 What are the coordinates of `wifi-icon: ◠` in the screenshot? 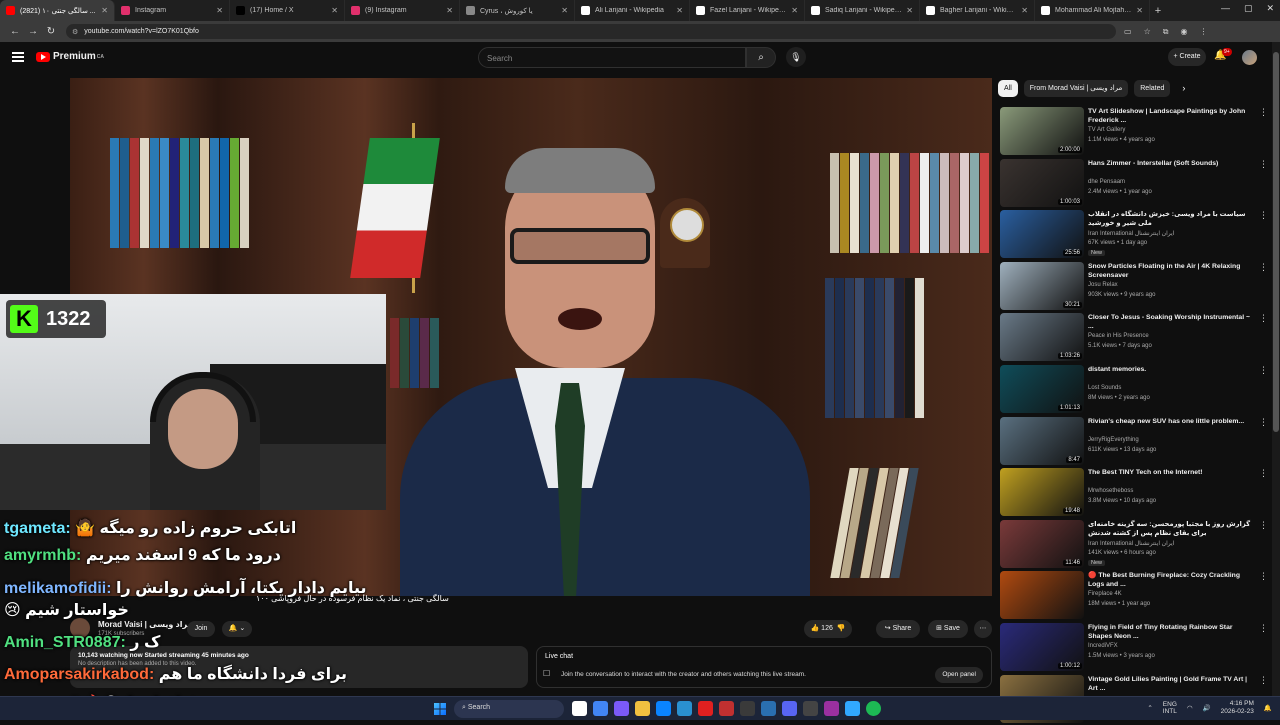 It's located at (1190, 708).